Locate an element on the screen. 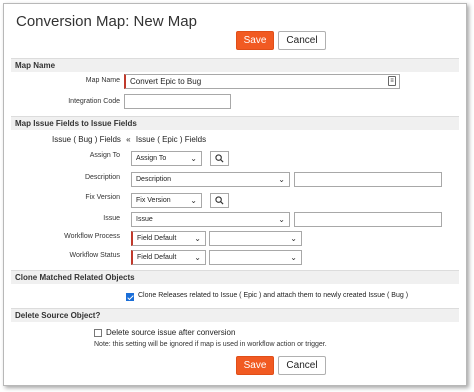  cancel-button-top: Cancel is located at coordinates (302, 40).